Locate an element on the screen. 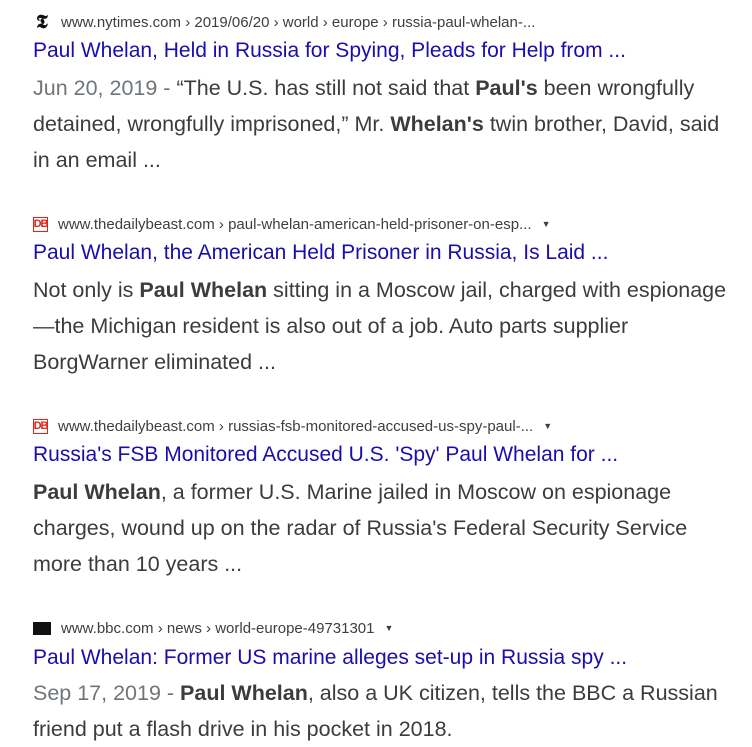 This screenshot has width=752, height=747. snippet-text: Not only is is located at coordinates (86, 290).